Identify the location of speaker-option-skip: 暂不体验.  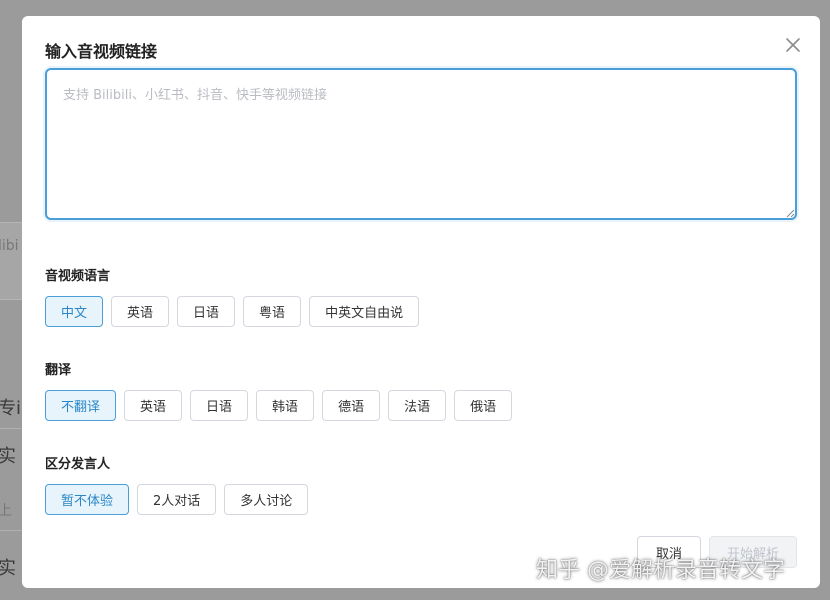
(87, 499).